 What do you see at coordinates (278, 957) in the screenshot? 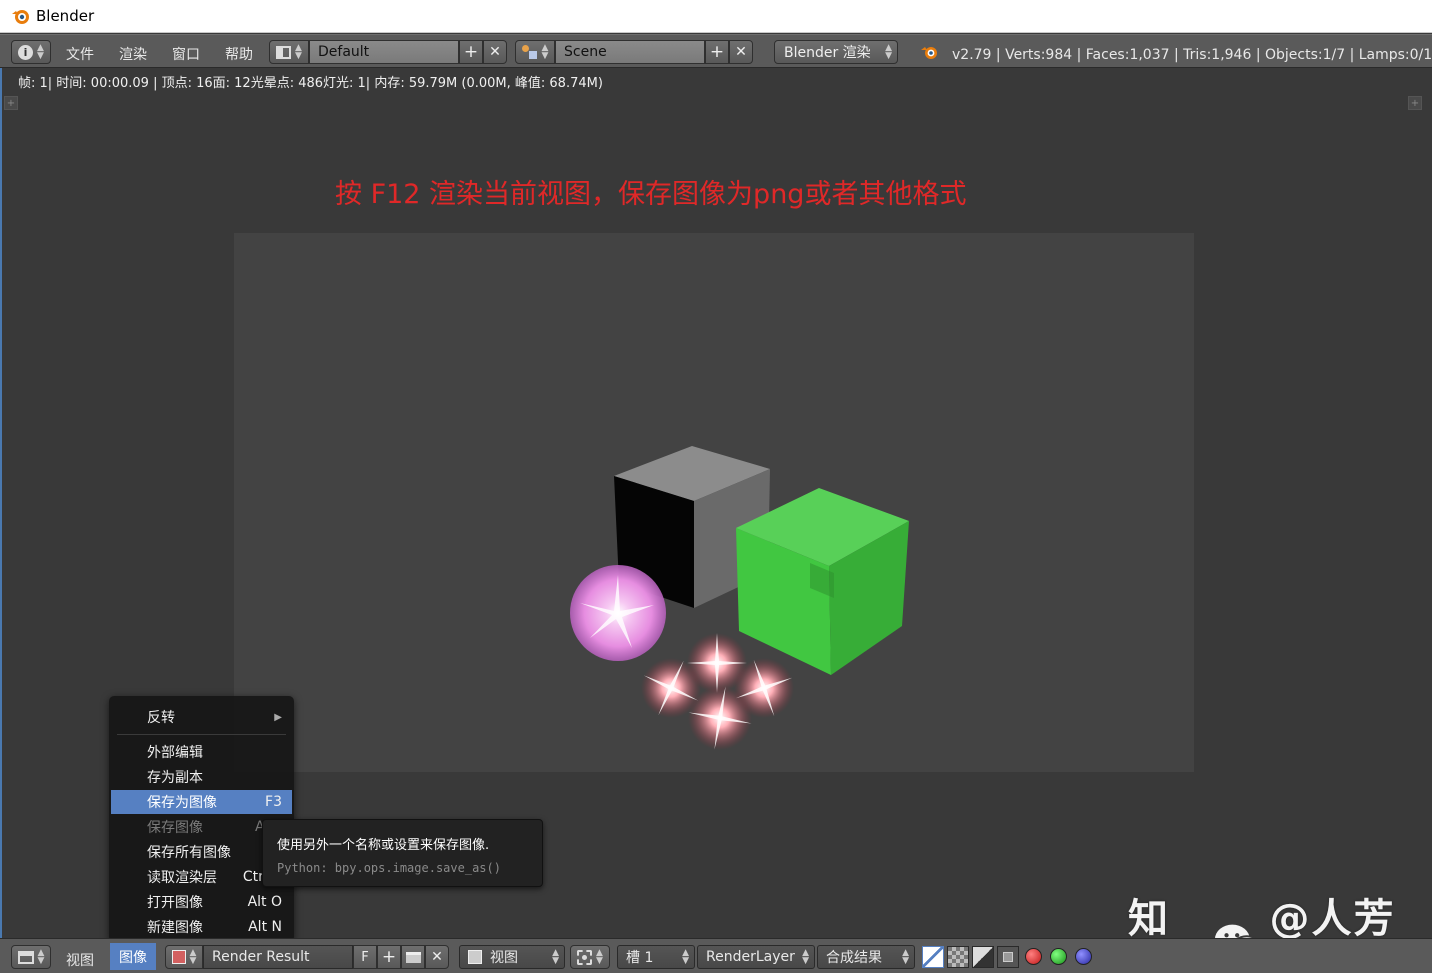
I see `image-name-field: Render Result` at bounding box center [278, 957].